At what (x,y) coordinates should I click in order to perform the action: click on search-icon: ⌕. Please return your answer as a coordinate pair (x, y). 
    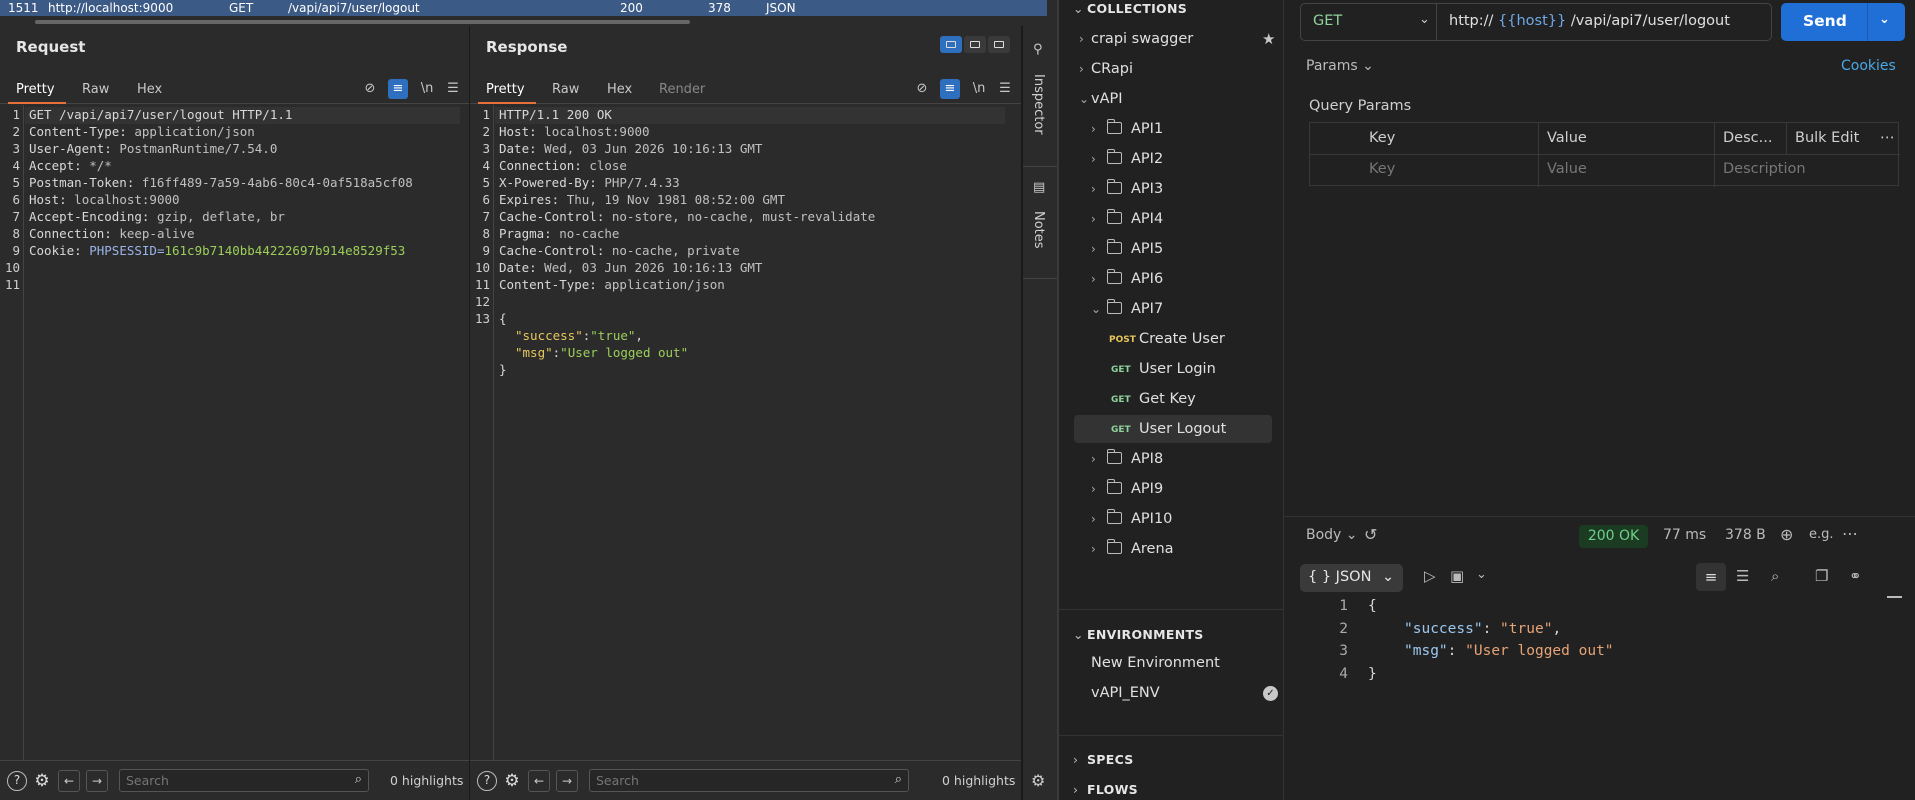
    Looking at the image, I should click on (1775, 576).